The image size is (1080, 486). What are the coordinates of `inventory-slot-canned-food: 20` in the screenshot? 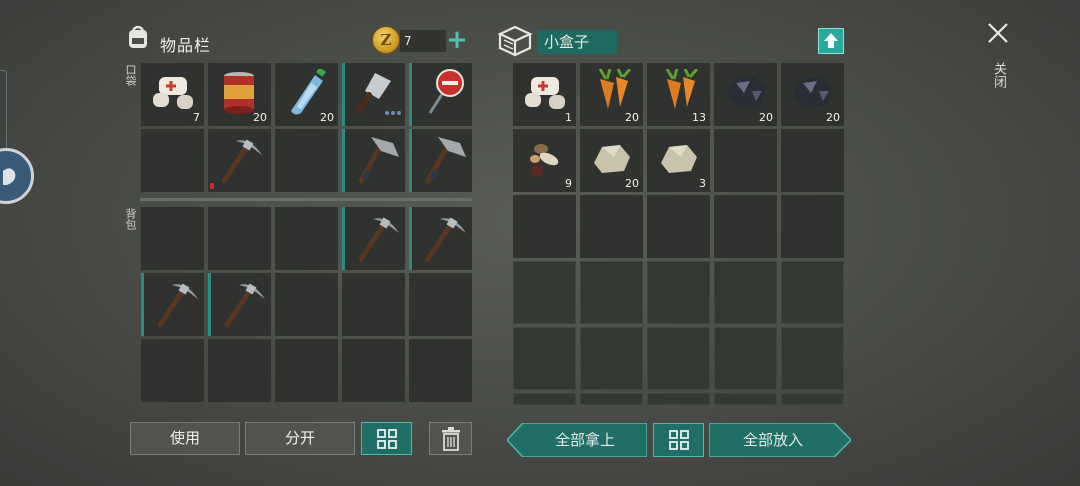 It's located at (239, 94).